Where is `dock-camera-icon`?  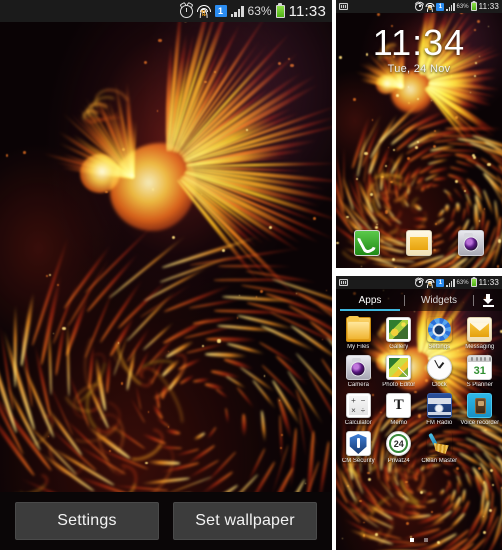
dock-camera-icon is located at coordinates (471, 243).